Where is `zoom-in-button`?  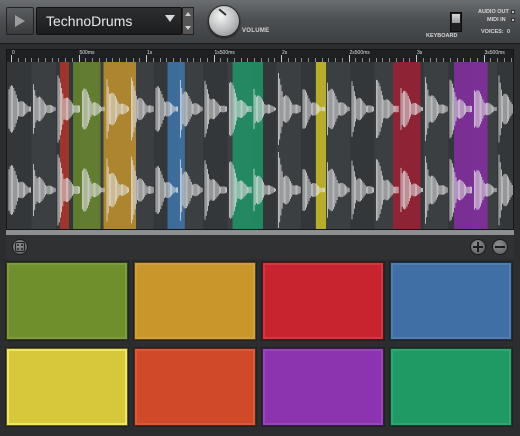 zoom-in-button is located at coordinates (478, 247).